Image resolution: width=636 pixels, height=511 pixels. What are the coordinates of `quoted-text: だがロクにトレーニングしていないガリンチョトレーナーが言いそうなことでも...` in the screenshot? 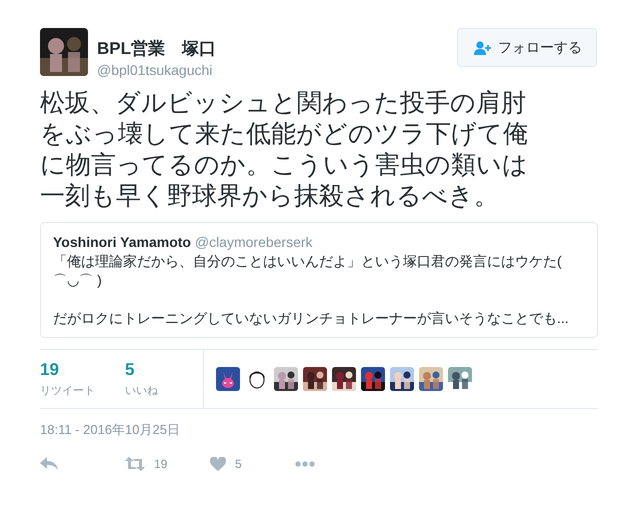 It's located at (311, 318).